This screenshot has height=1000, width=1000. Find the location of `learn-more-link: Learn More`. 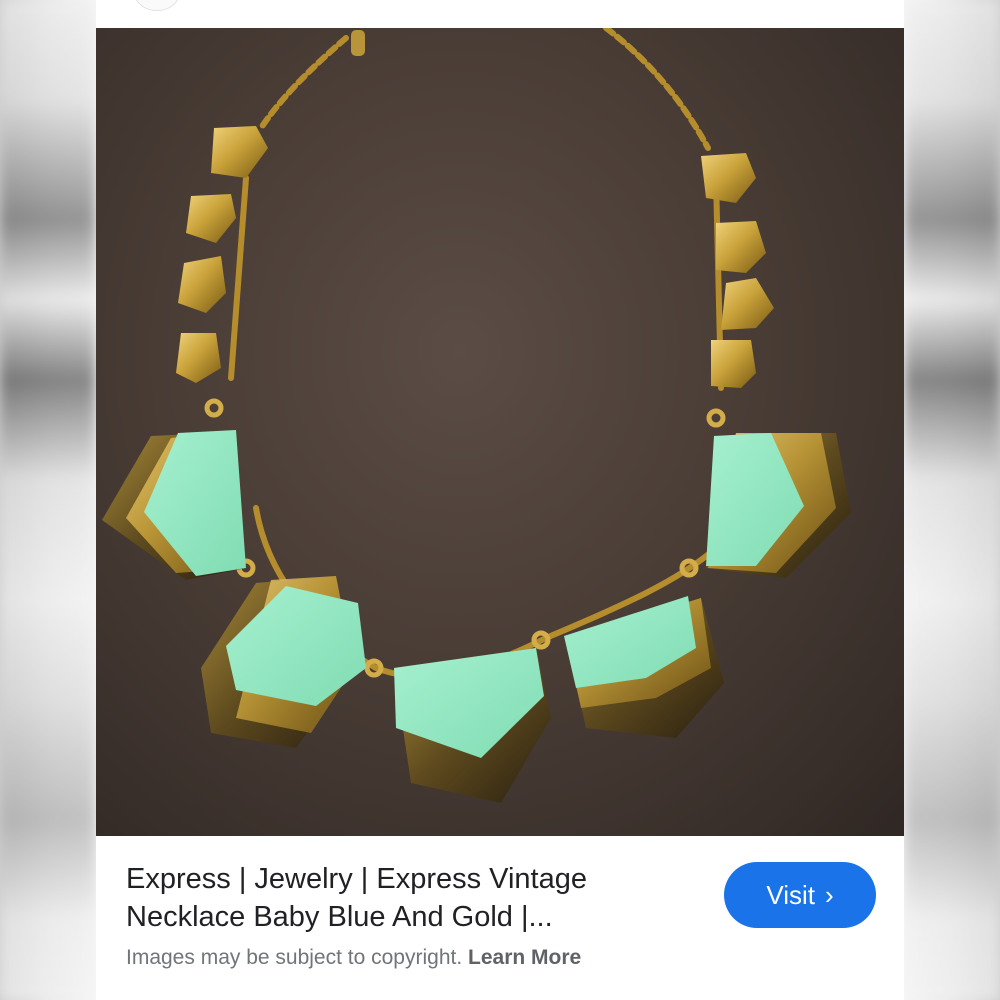

learn-more-link: Learn More is located at coordinates (524, 957).